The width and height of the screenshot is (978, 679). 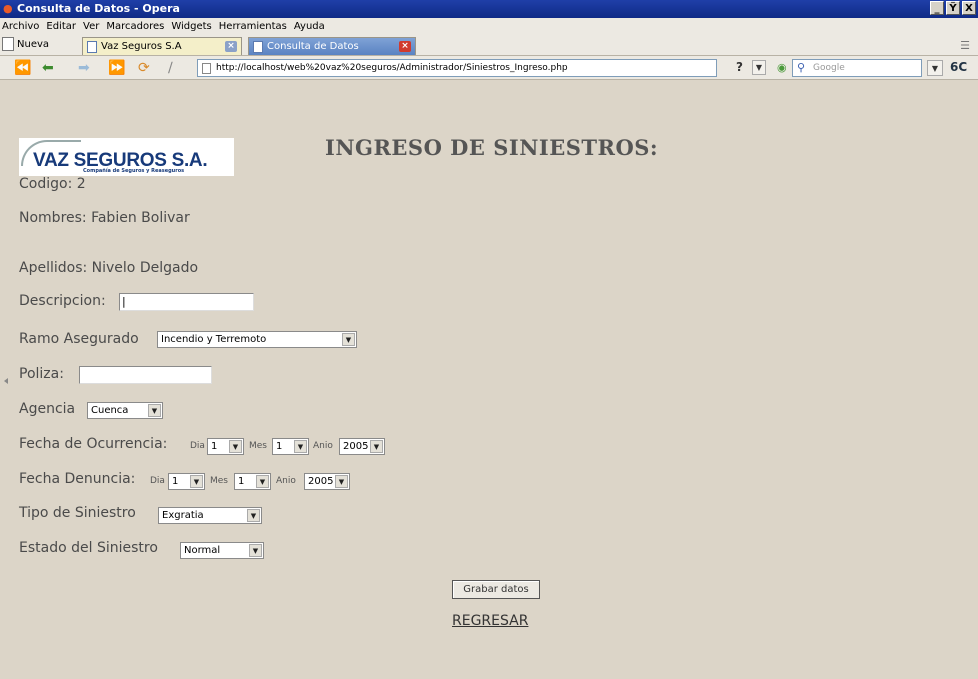 What do you see at coordinates (145, 375) in the screenshot?
I see `poliza-input` at bounding box center [145, 375].